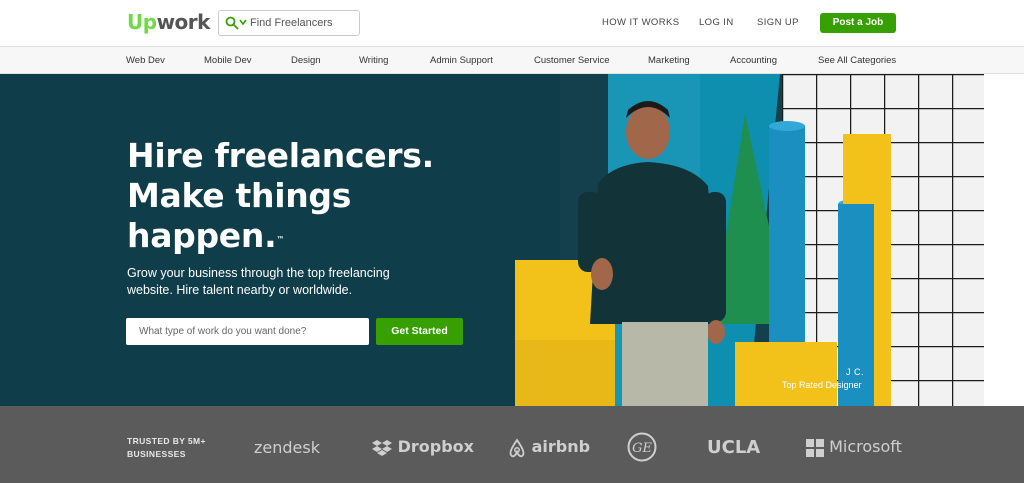 The image size is (1024, 483). I want to click on headline-line-2: Make things, so click(239, 195).